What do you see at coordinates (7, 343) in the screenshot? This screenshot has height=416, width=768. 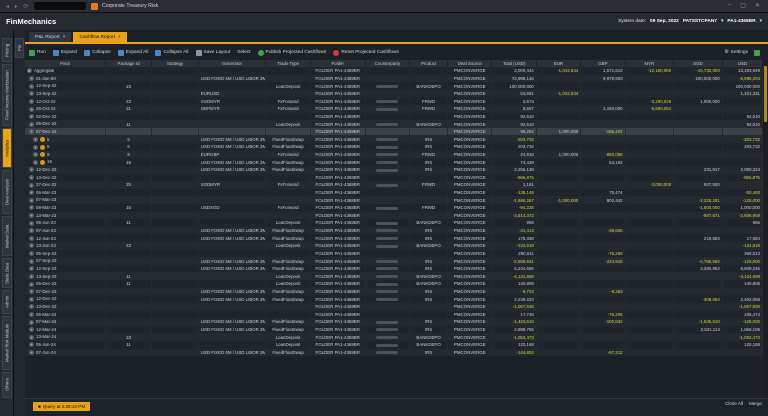 I see `rail-tab-market-risk: Market Risk Module` at bounding box center [7, 343].